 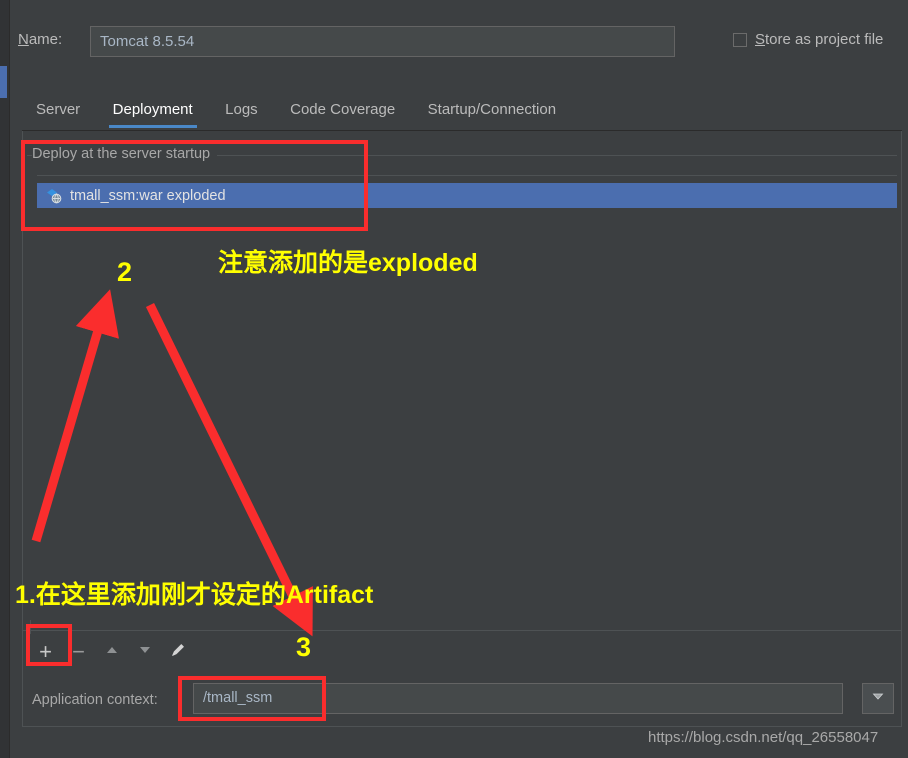 I want to click on tab-deployment: Deployment, so click(x=153, y=112).